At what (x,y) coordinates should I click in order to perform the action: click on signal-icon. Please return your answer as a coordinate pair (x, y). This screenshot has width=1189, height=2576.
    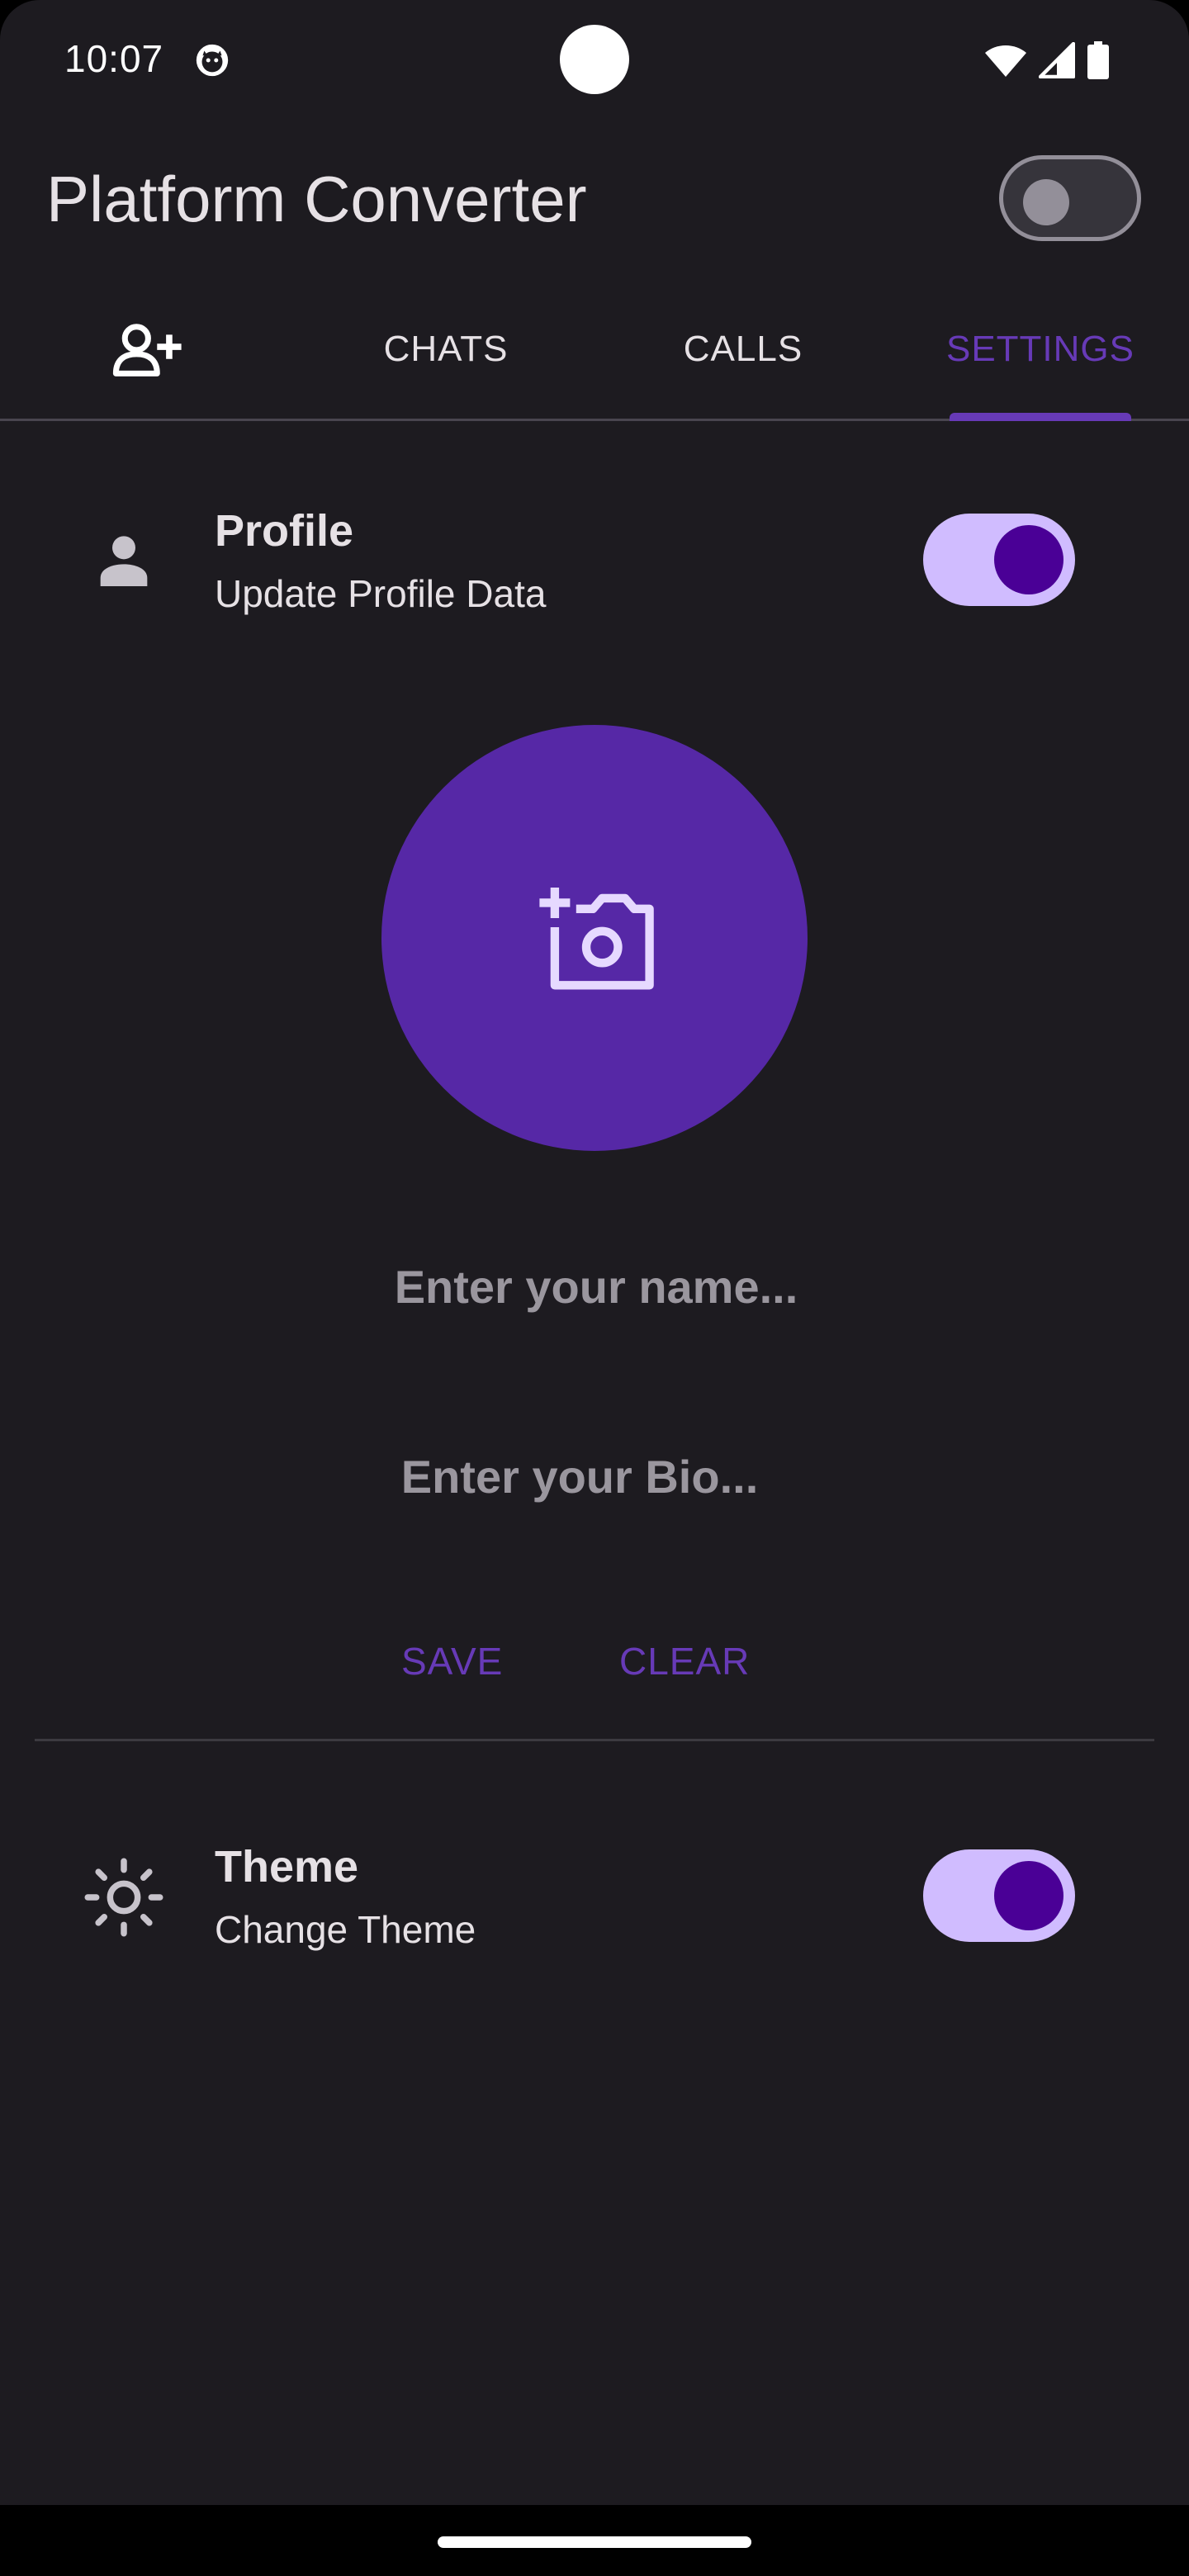
    Looking at the image, I should click on (1057, 60).